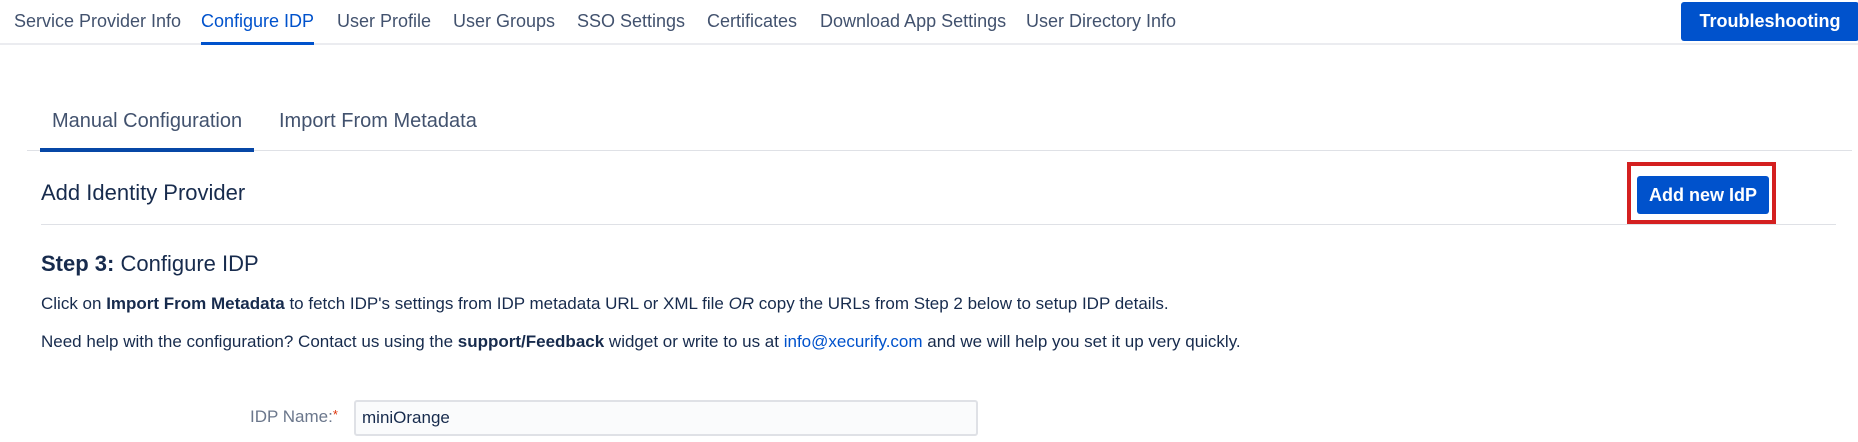  I want to click on help-bold: support/Feedback, so click(531, 341).